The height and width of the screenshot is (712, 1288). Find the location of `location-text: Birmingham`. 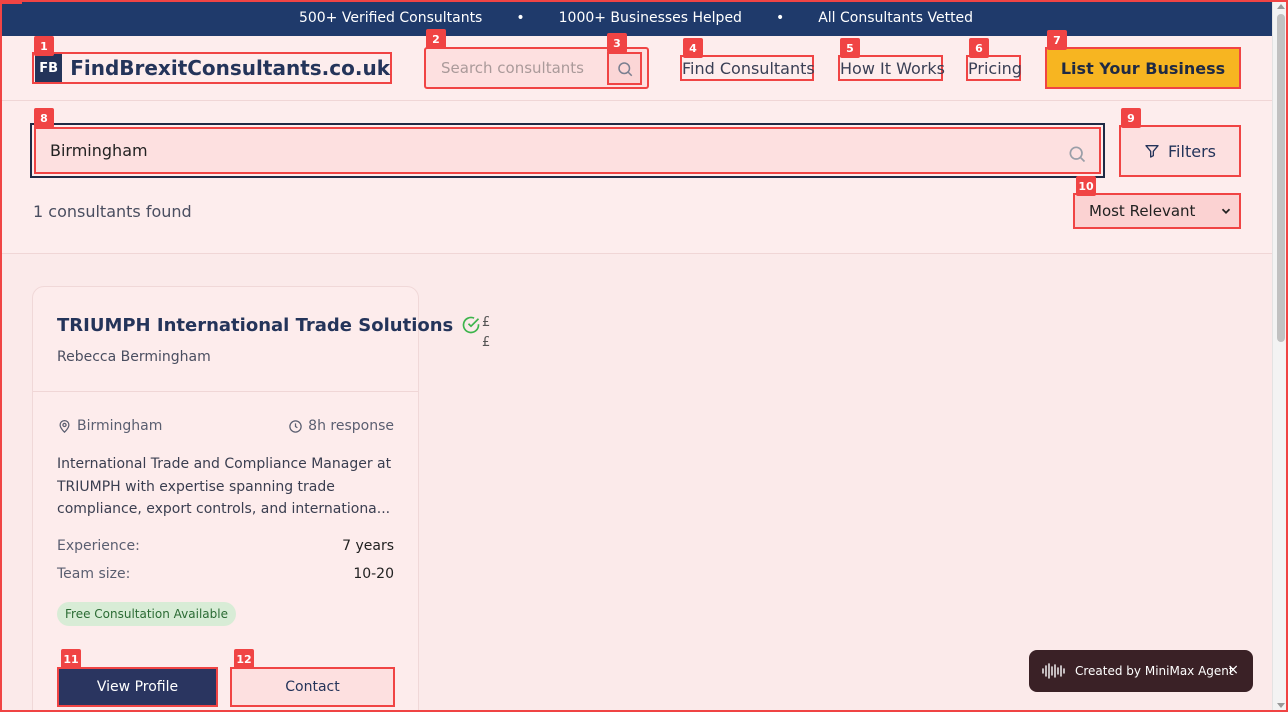

location-text: Birmingham is located at coordinates (120, 426).